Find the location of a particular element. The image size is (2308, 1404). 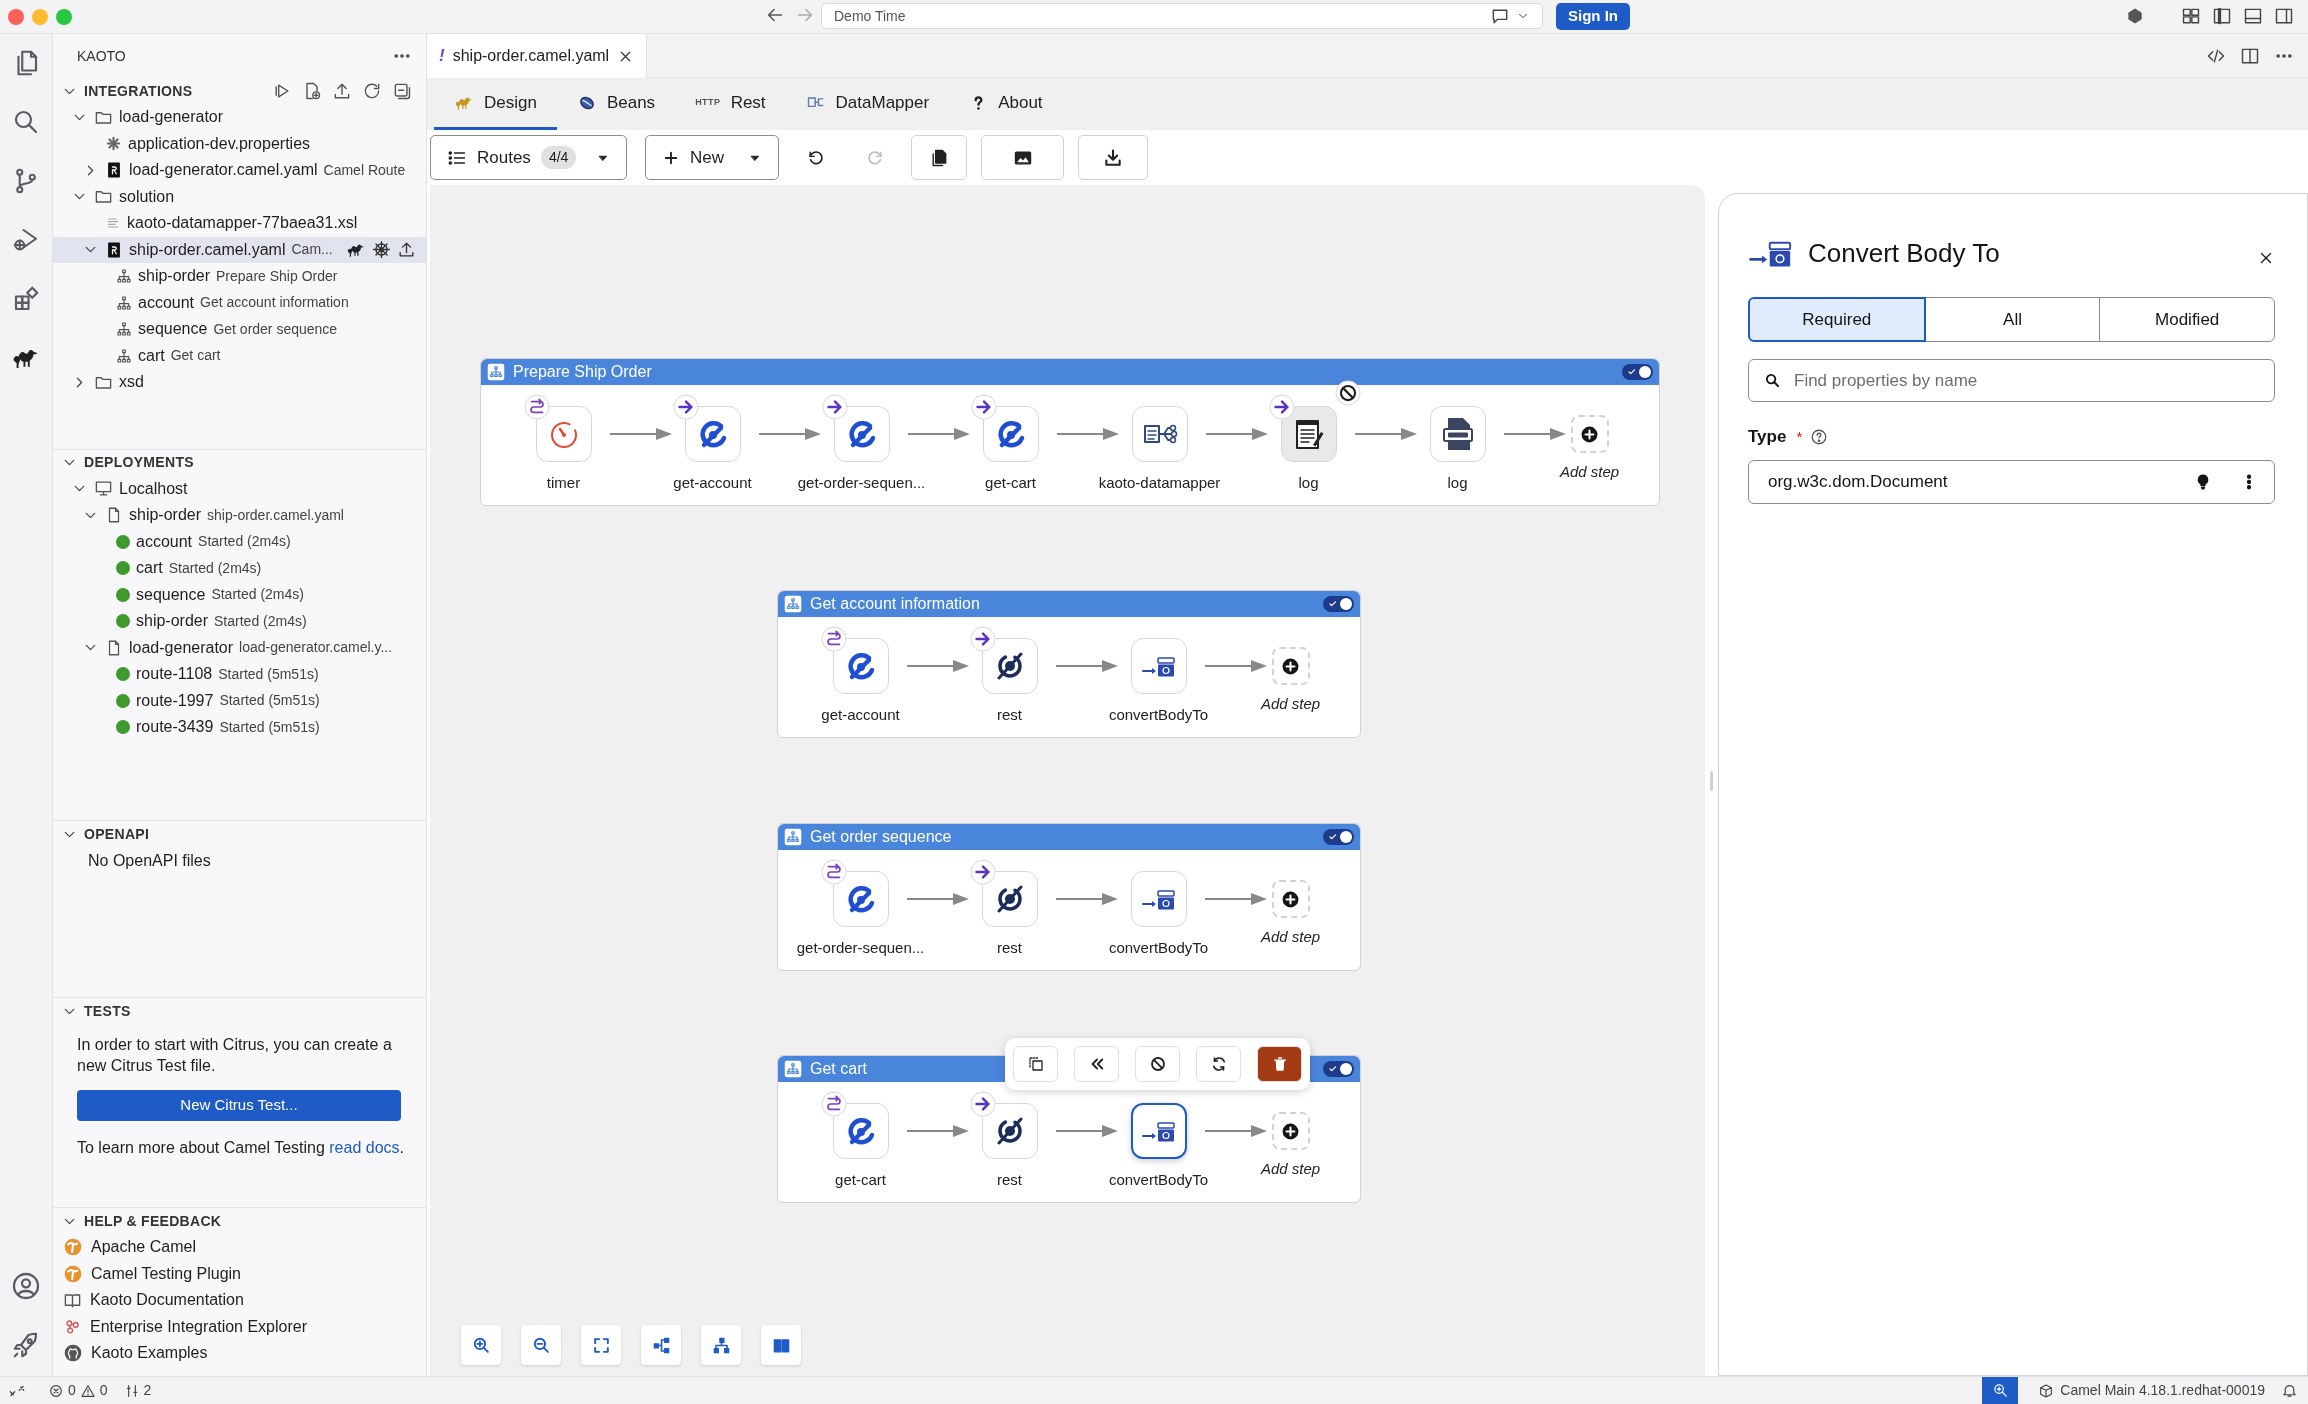

view-tab: Beans is located at coordinates (616, 104).